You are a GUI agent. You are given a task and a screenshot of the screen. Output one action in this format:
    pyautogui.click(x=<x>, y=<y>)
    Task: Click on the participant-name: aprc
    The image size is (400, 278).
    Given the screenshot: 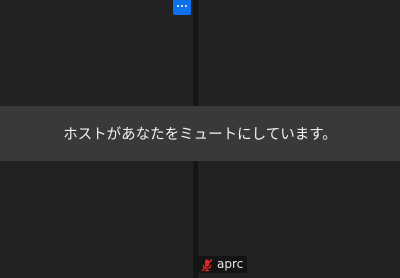 What is the action you would take?
    pyautogui.click(x=230, y=264)
    